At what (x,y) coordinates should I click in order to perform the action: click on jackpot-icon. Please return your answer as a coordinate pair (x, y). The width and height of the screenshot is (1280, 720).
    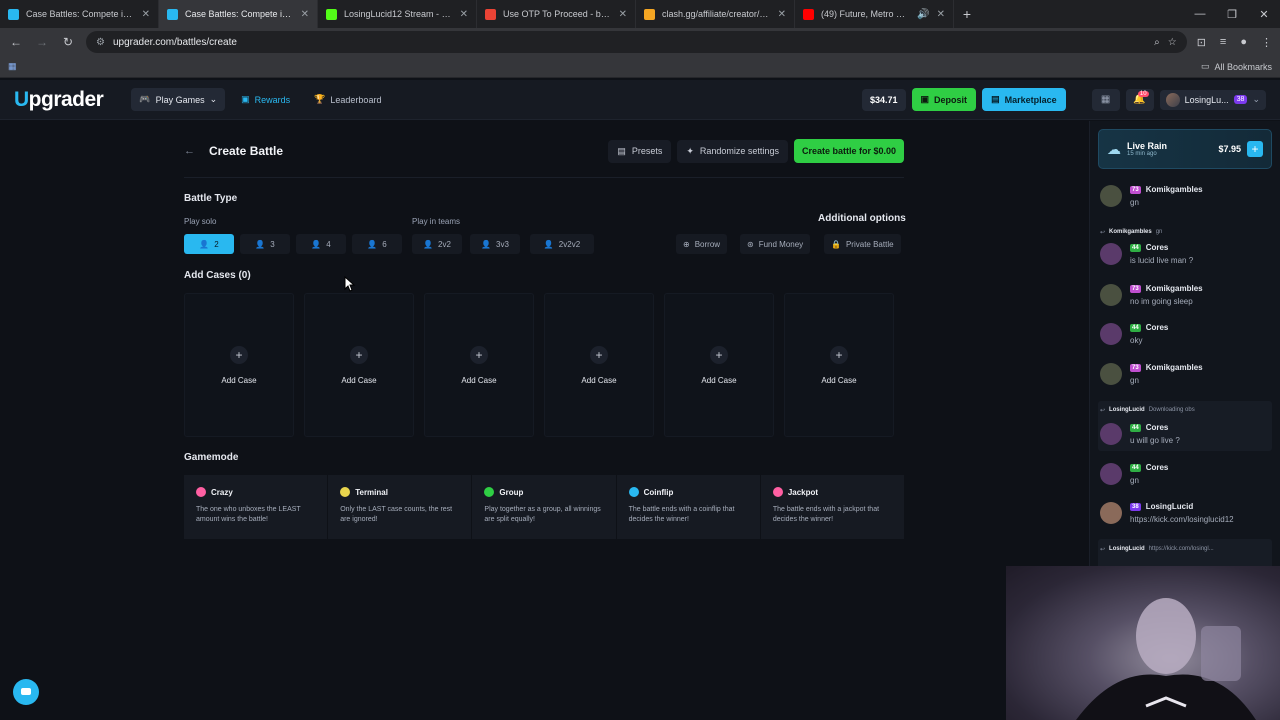
    Looking at the image, I should click on (777, 492).